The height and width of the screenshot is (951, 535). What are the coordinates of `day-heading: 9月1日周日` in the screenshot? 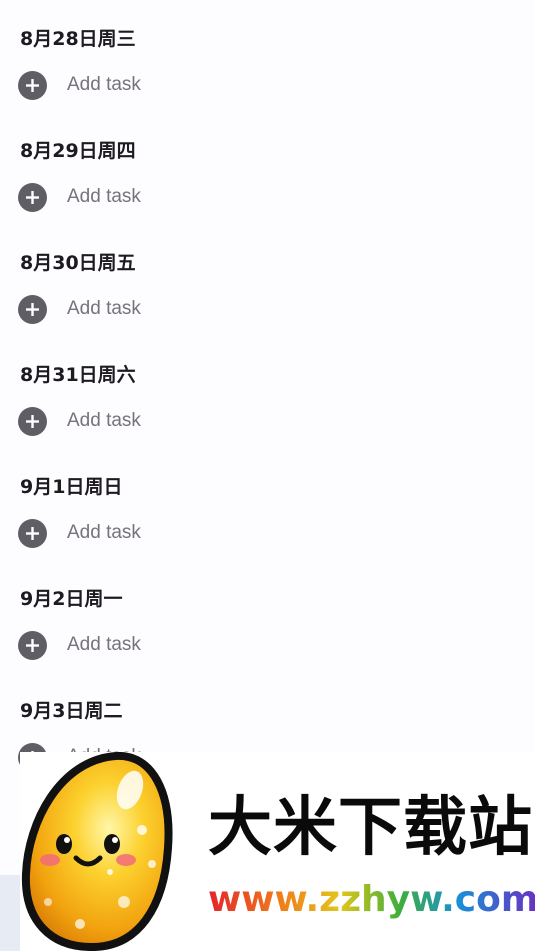 It's located at (71, 487).